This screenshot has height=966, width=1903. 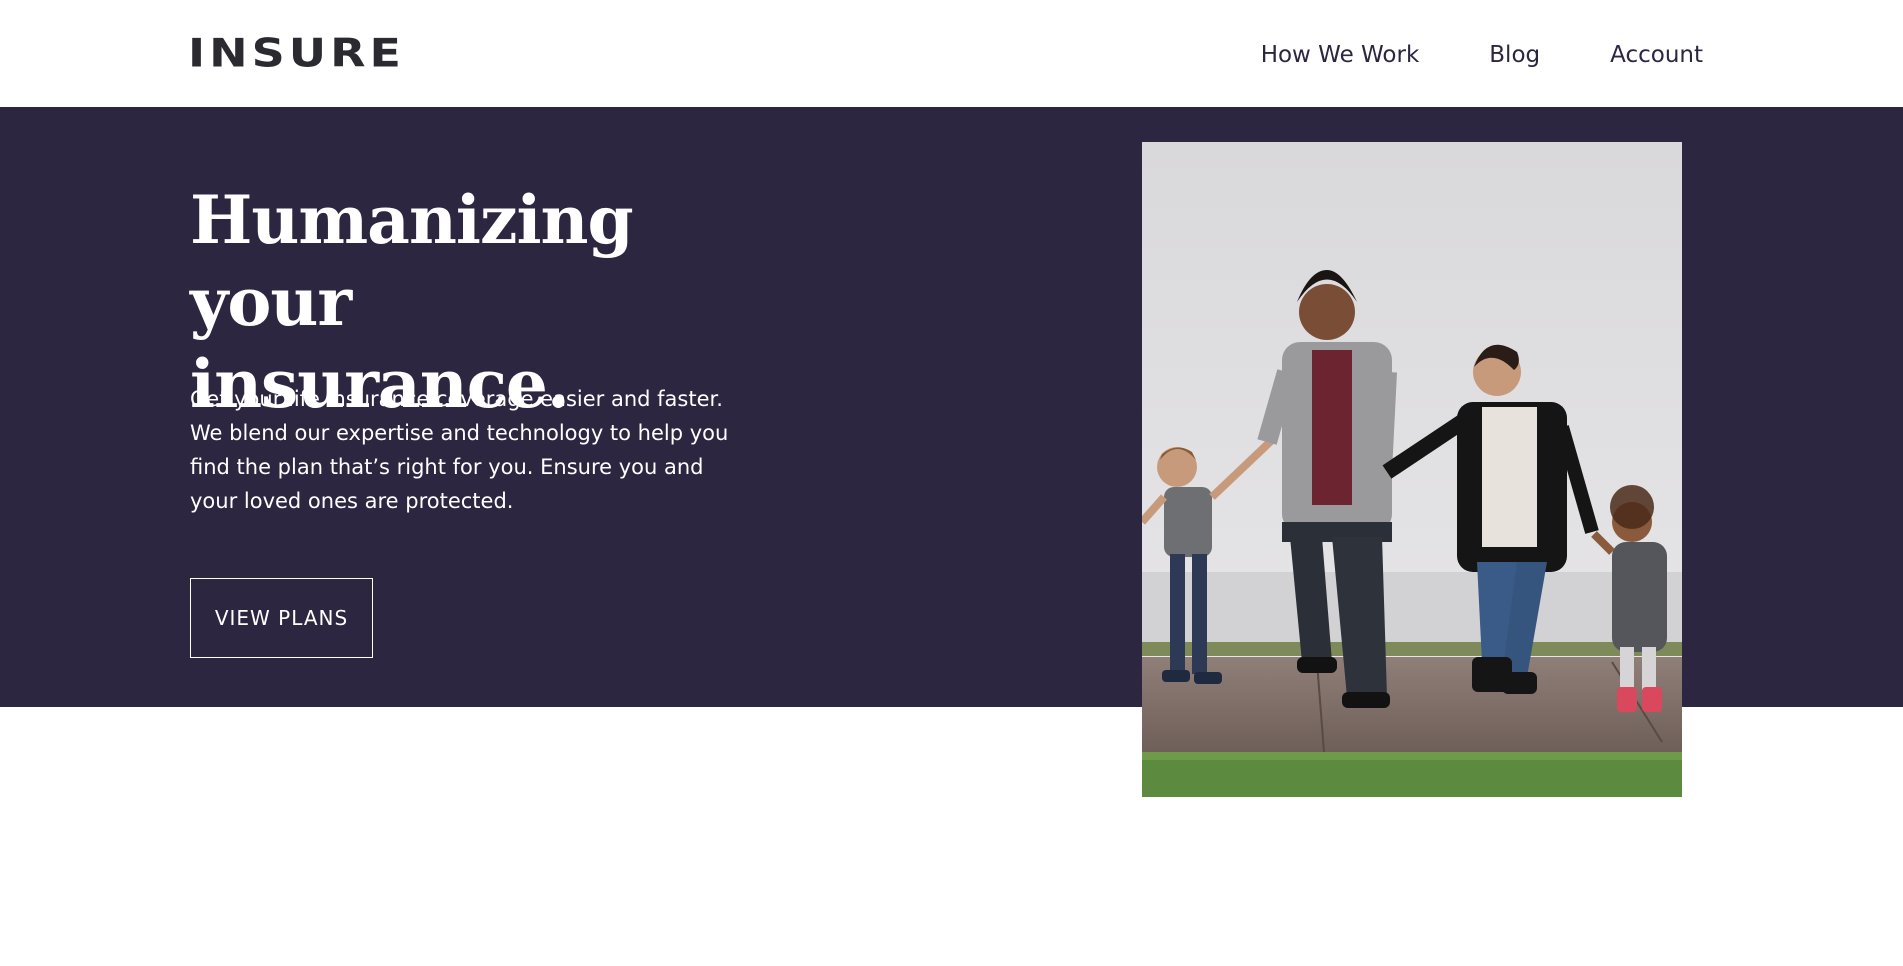 I want to click on insure-logo: INSURE, so click(x=296, y=53).